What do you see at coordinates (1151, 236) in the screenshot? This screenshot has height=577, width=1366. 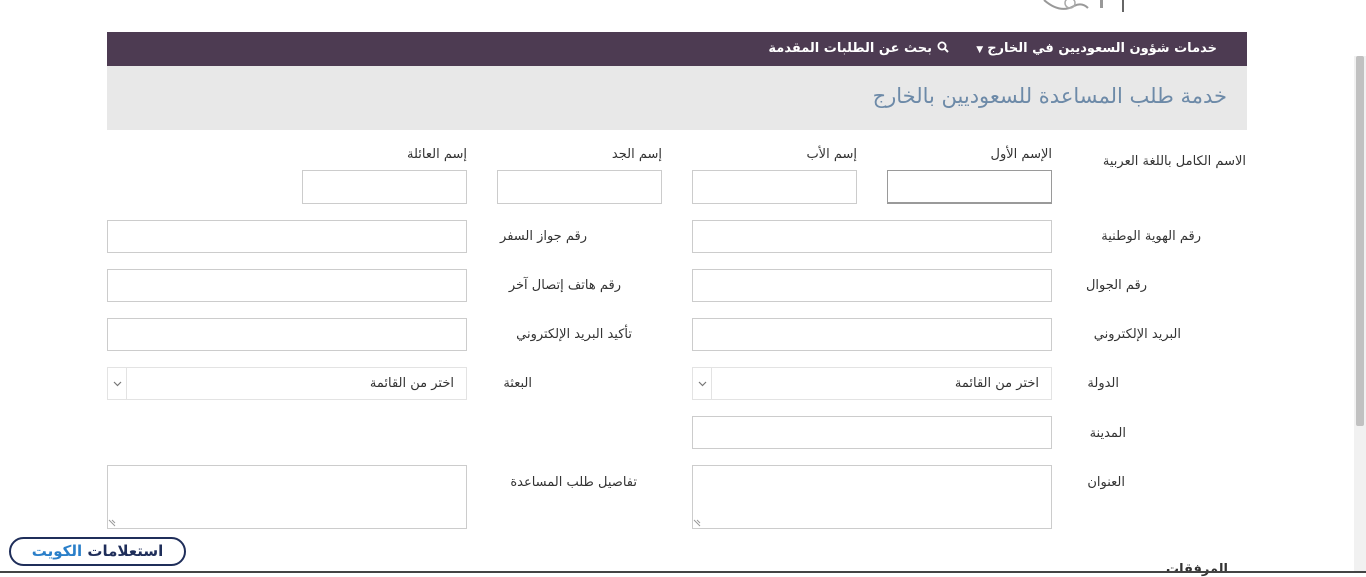 I see `national-id-label: رقم الهوية الوطنية` at bounding box center [1151, 236].